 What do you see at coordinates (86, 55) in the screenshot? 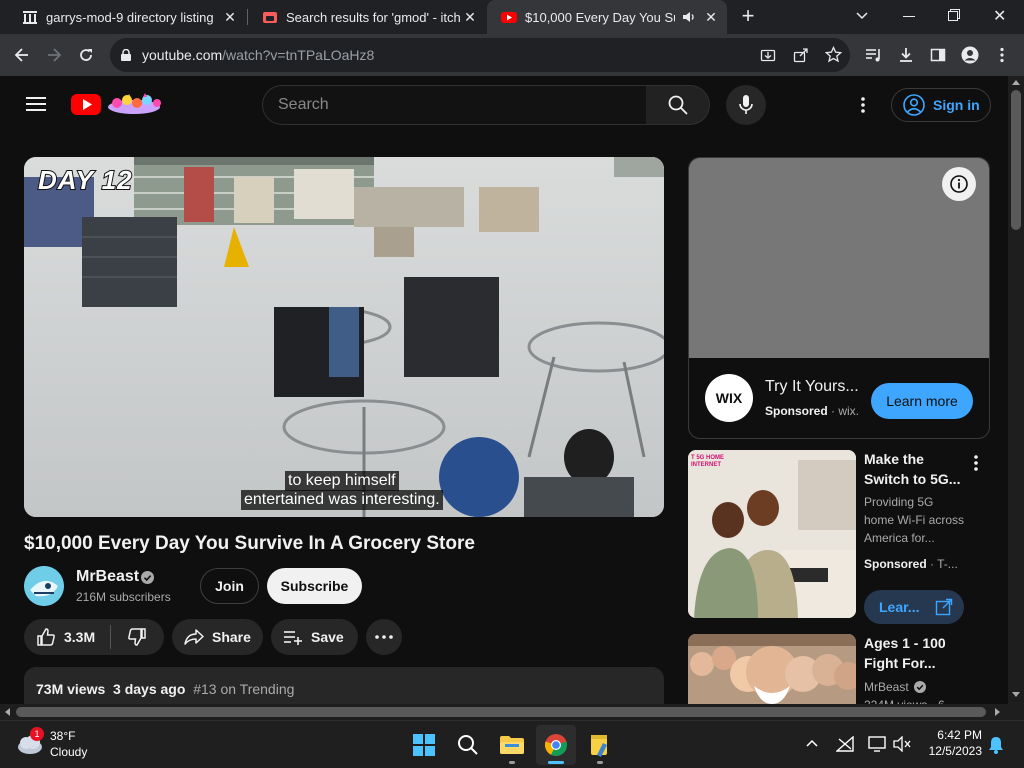
I see `reload-button` at bounding box center [86, 55].